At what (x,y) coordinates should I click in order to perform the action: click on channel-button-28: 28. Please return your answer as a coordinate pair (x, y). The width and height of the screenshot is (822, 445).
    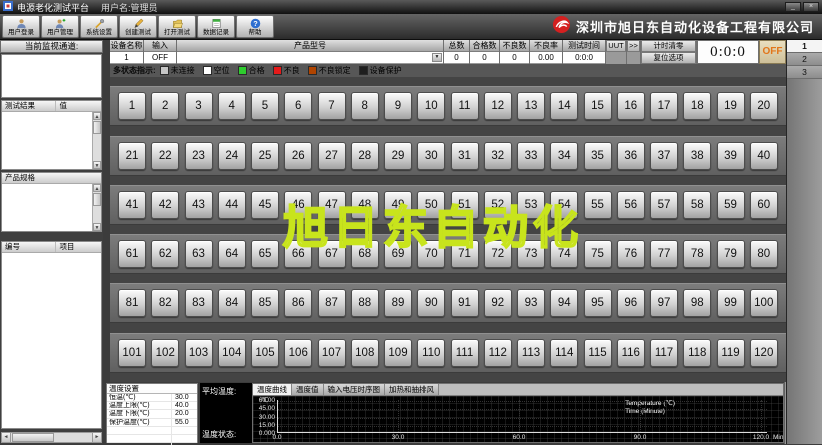
    Looking at the image, I should click on (364, 155).